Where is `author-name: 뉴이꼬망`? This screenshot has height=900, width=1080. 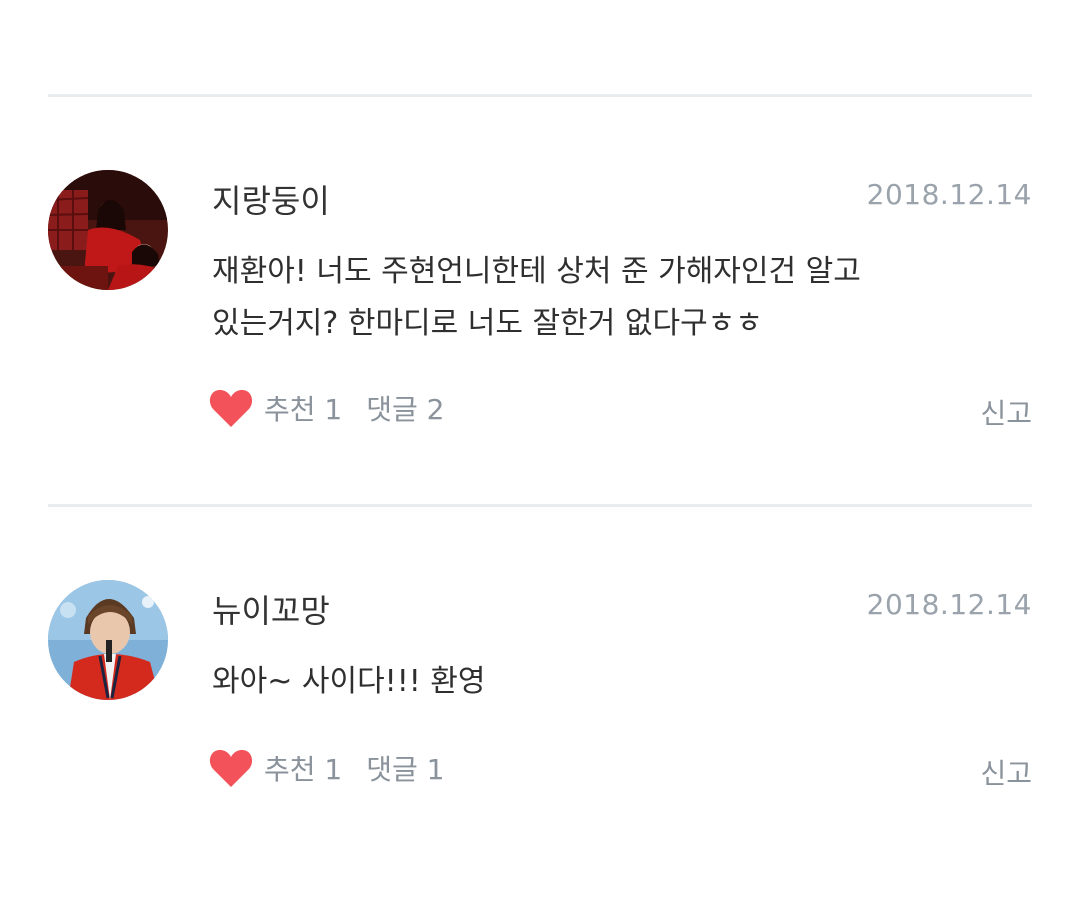 author-name: 뉴이꼬망 is located at coordinates (271, 609).